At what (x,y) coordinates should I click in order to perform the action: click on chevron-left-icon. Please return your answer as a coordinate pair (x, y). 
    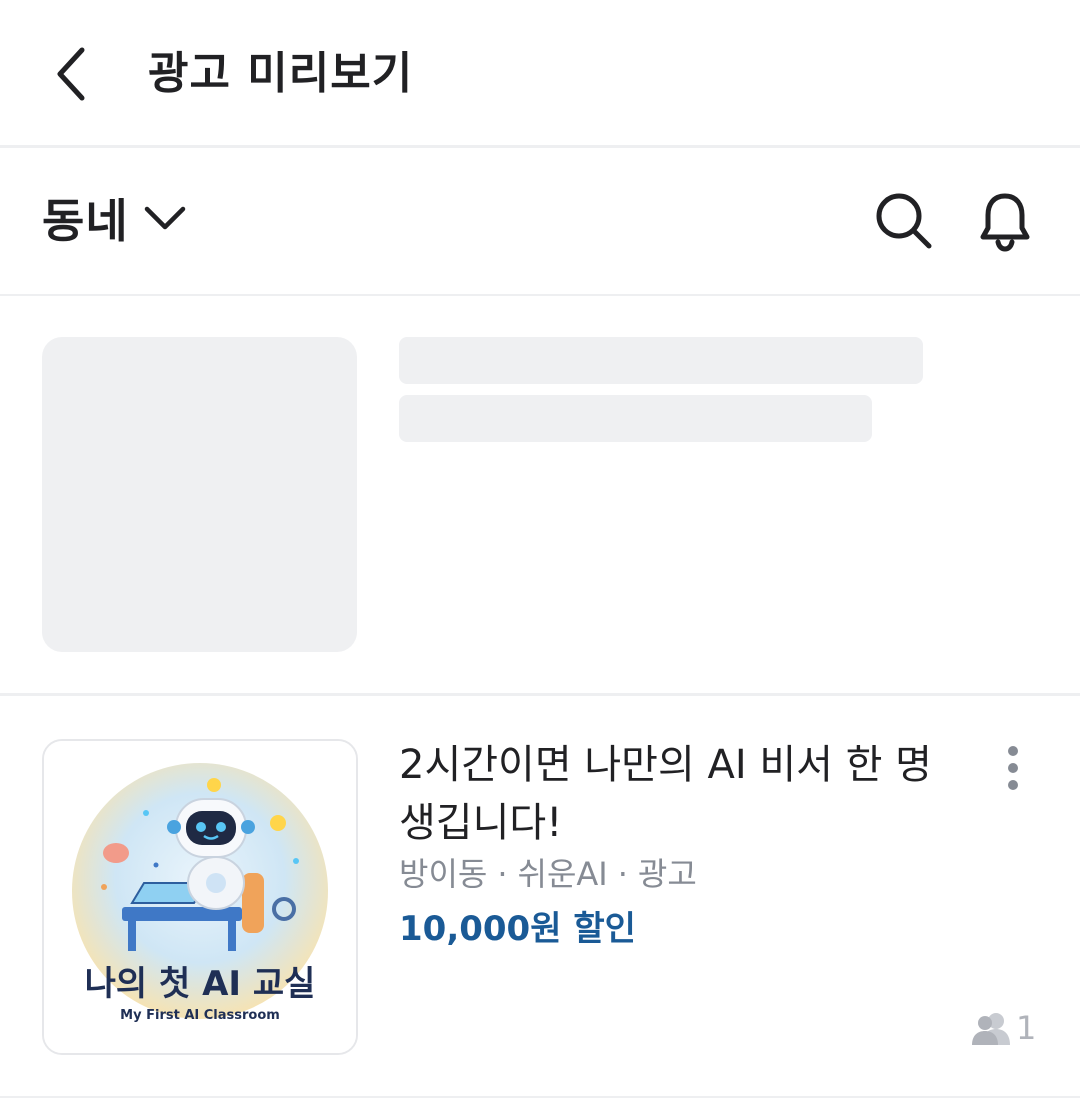
    Looking at the image, I should click on (71, 74).